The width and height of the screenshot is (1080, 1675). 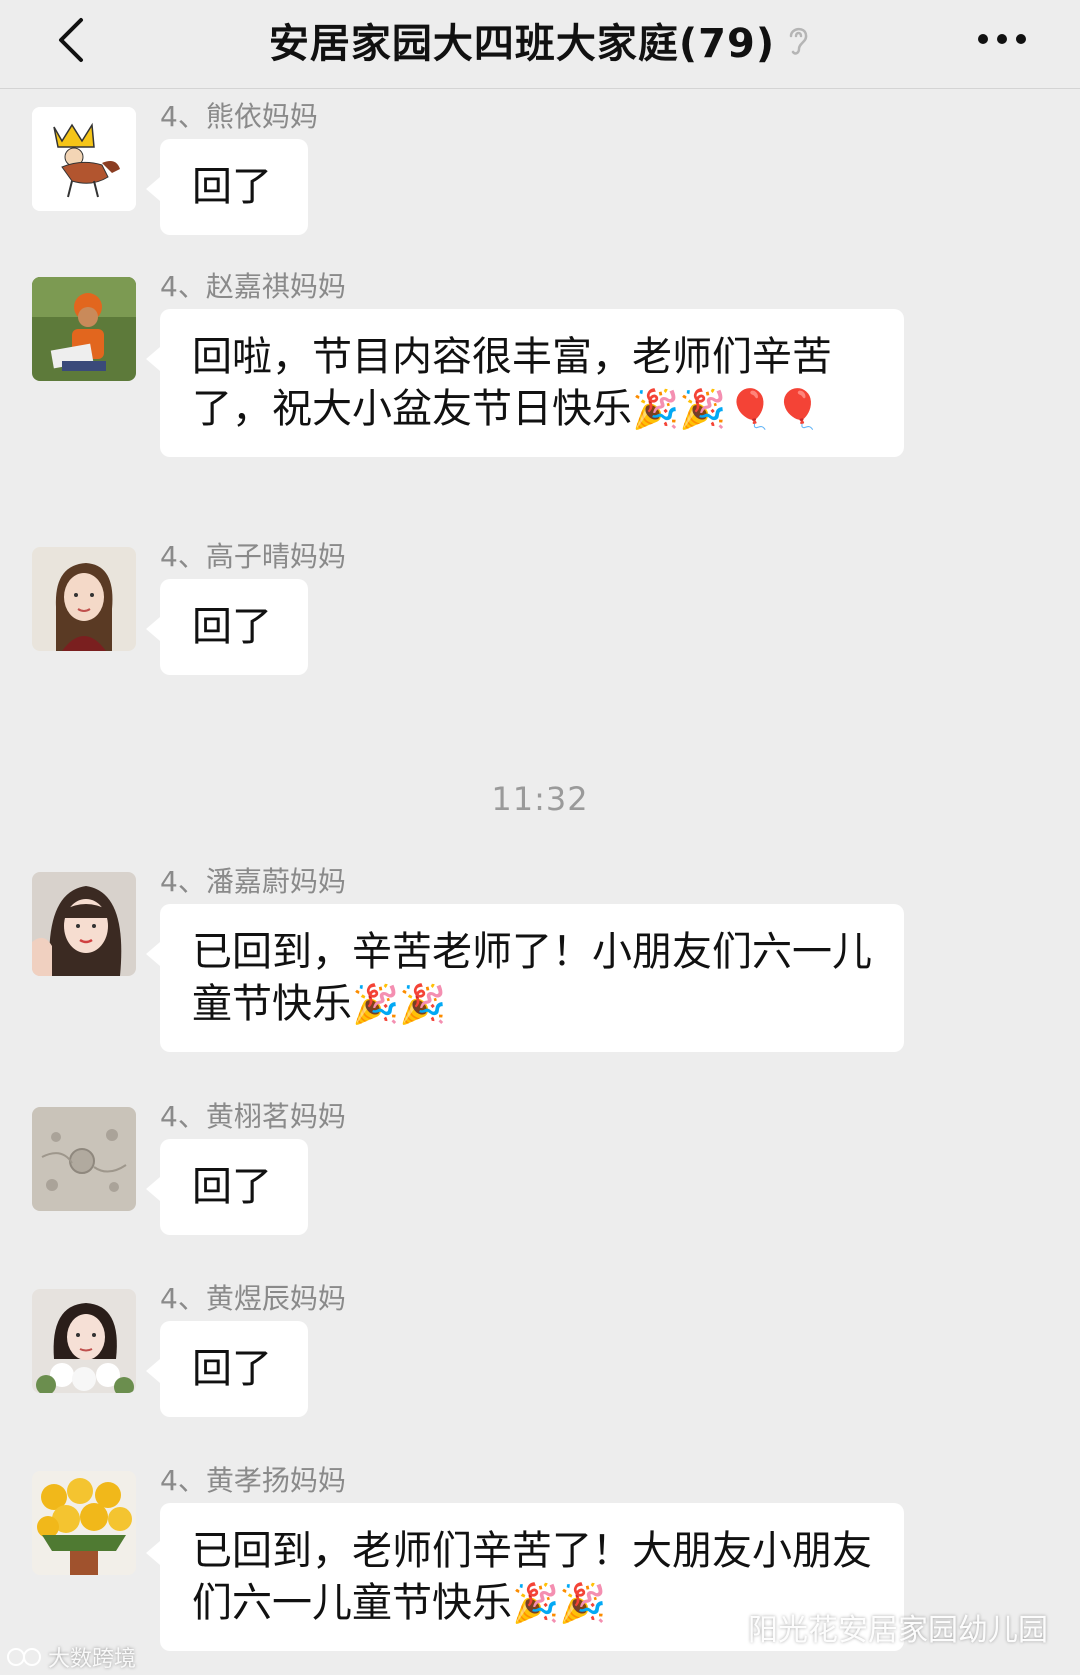 I want to click on sender-name: 4、潘嘉蔚妈妈, so click(x=253, y=881).